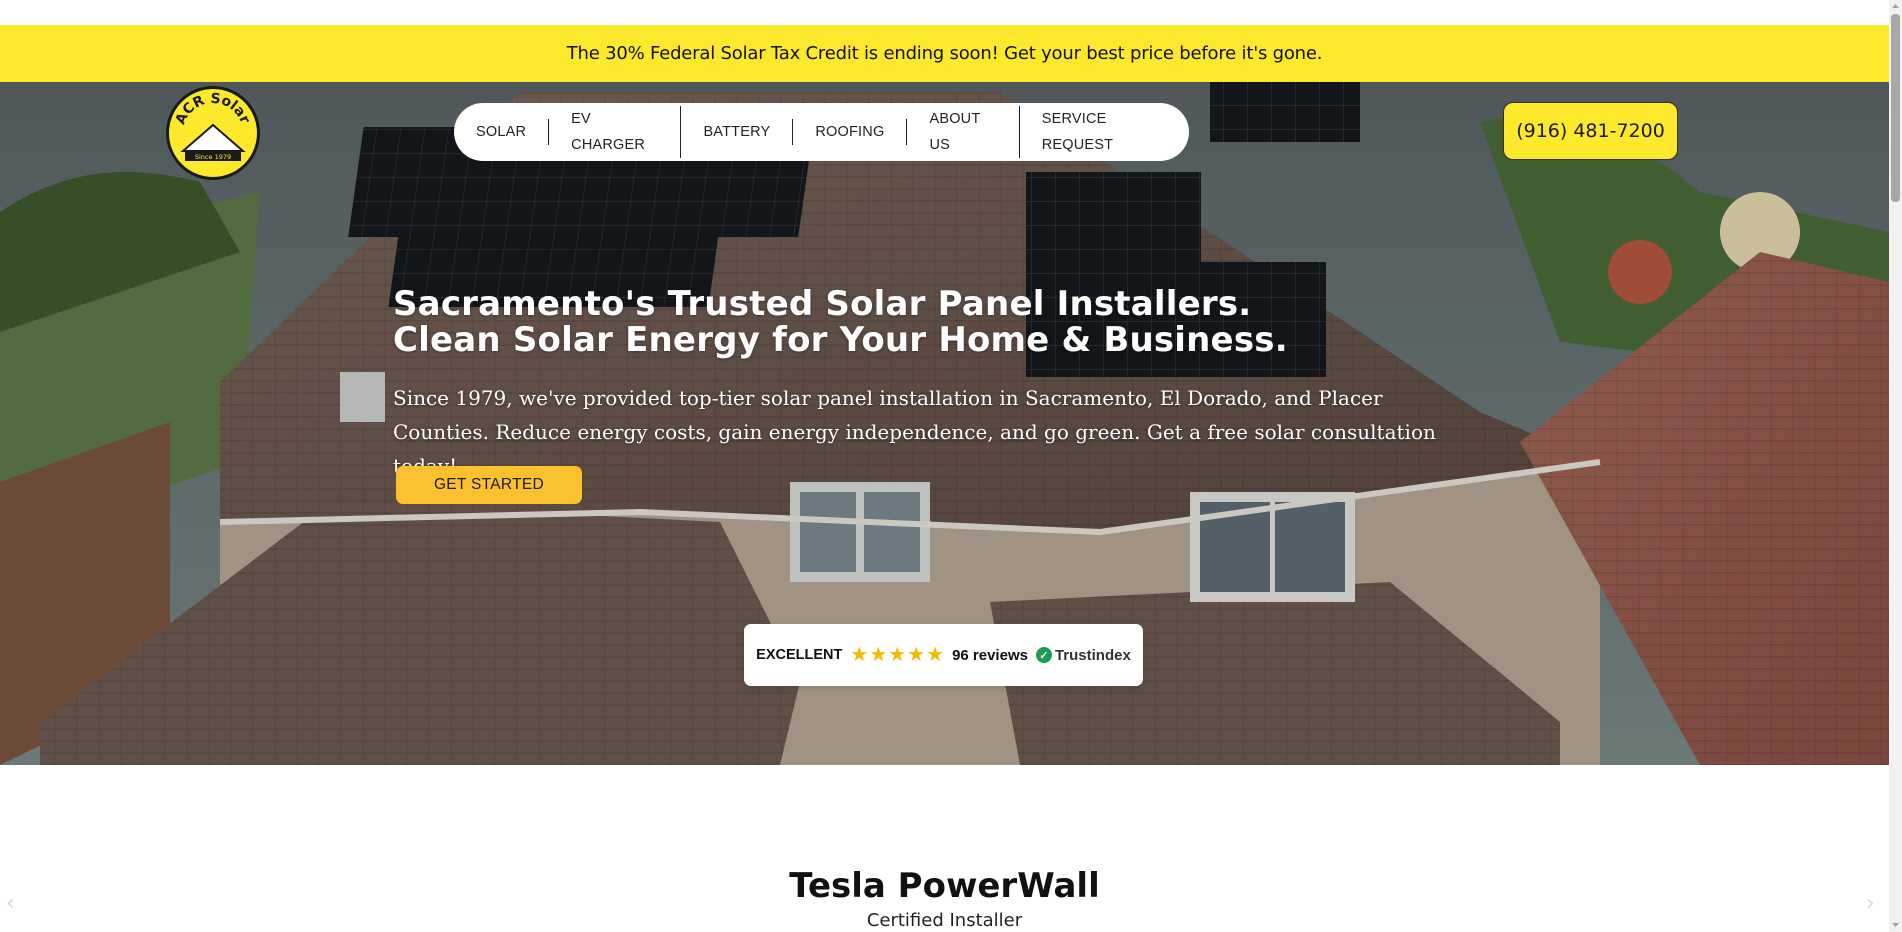 The height and width of the screenshot is (932, 1902). I want to click on section-subtitle: Certified Installer, so click(944, 920).